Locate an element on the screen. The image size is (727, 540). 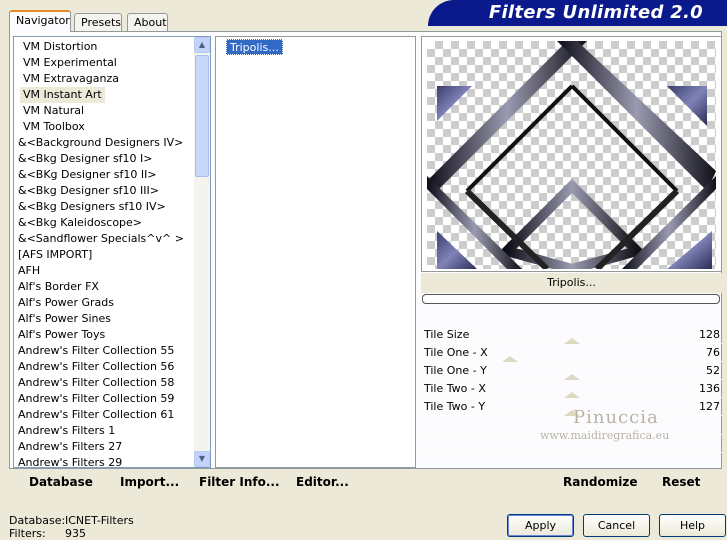
category-scrollbar: ▲ ▼ is located at coordinates (202, 252).